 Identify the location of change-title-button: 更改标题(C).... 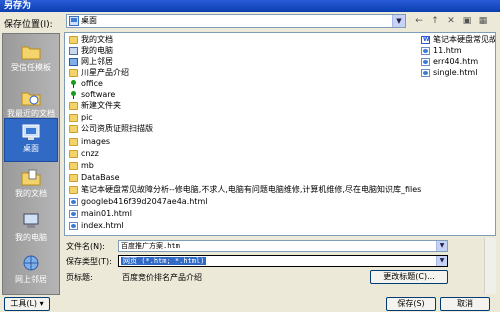
(409, 277).